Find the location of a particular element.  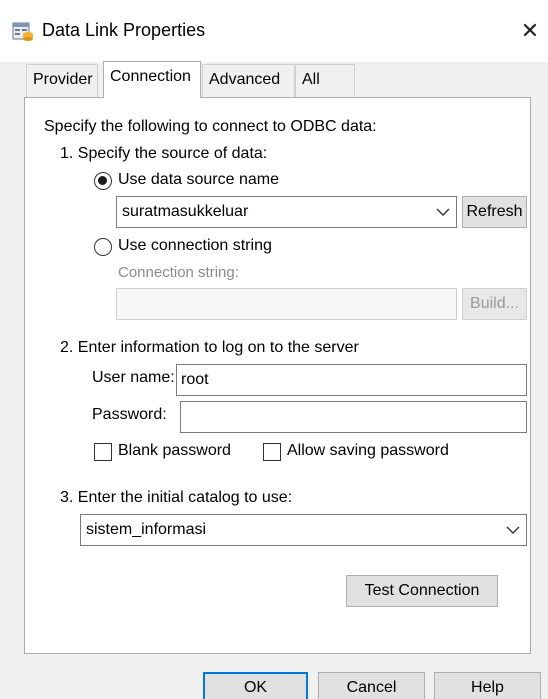

tab-provider-label: Provider is located at coordinates (63, 79).